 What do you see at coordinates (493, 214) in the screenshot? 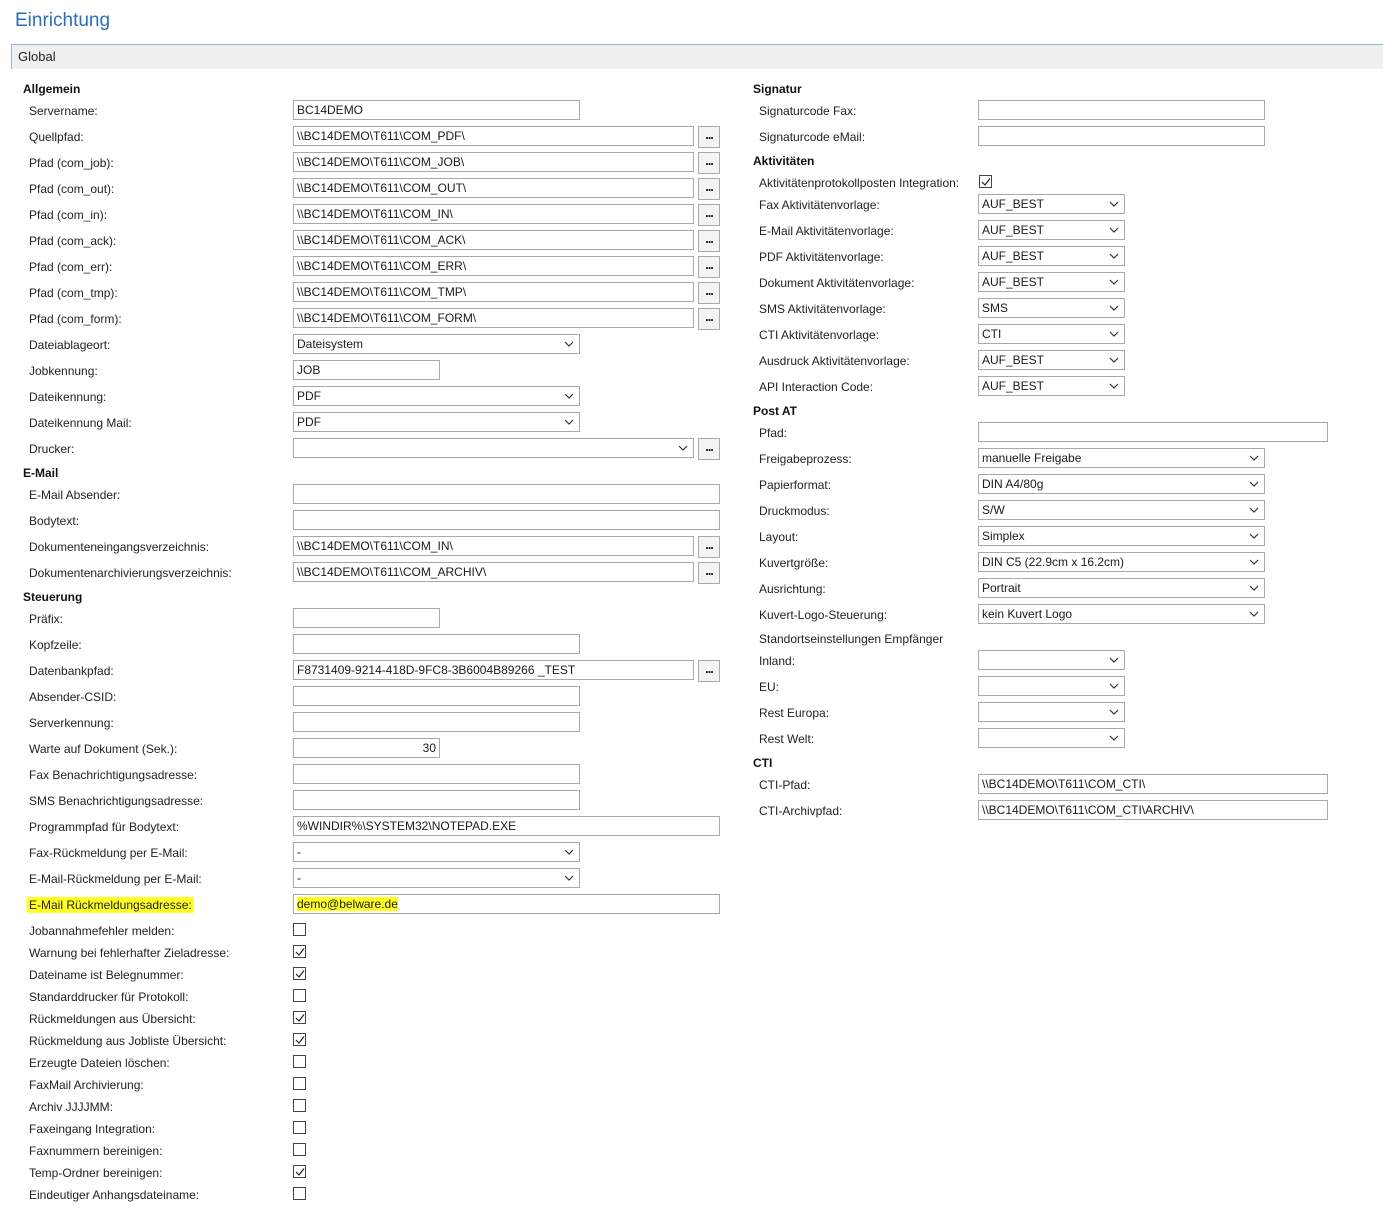
I see `pfad-in-field: \\BC14DEMO\T611\COM_IN\` at bounding box center [493, 214].